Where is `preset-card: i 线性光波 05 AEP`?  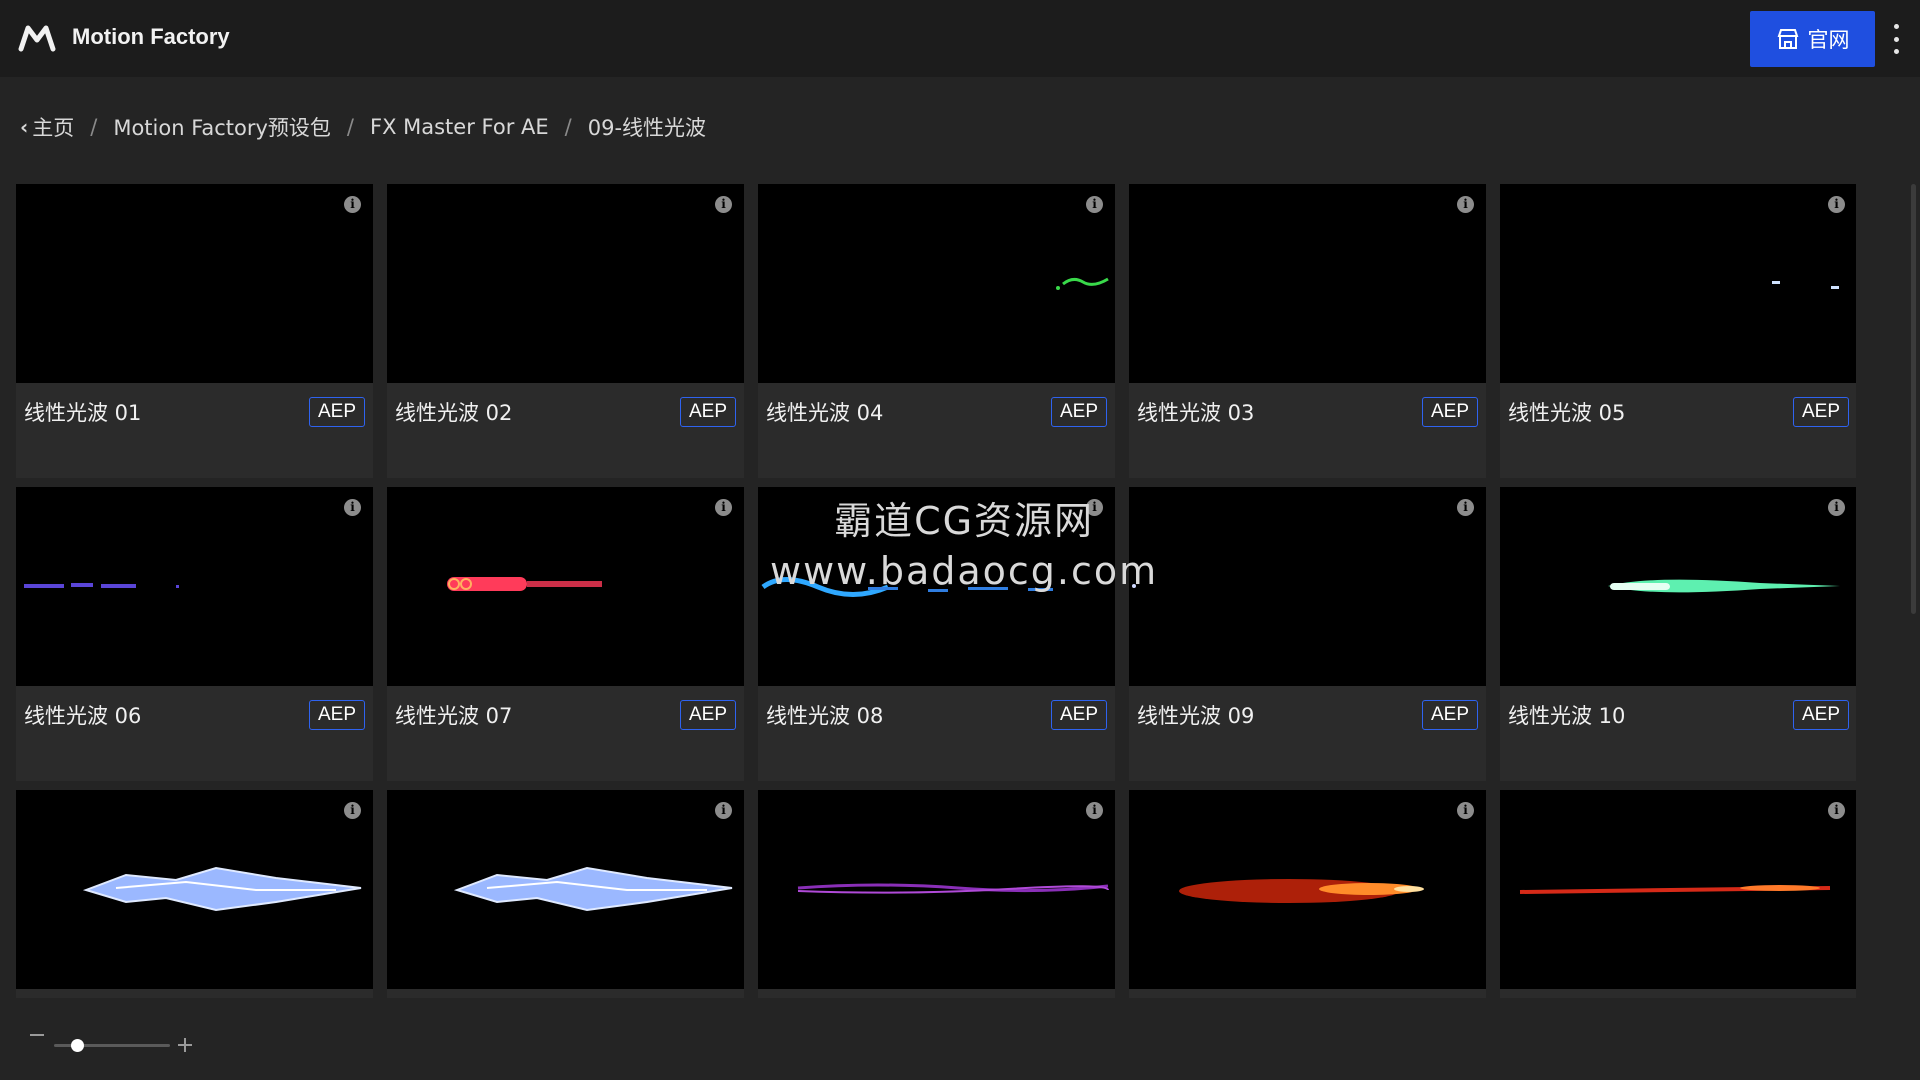 preset-card: i 线性光波 05 AEP is located at coordinates (1678, 331).